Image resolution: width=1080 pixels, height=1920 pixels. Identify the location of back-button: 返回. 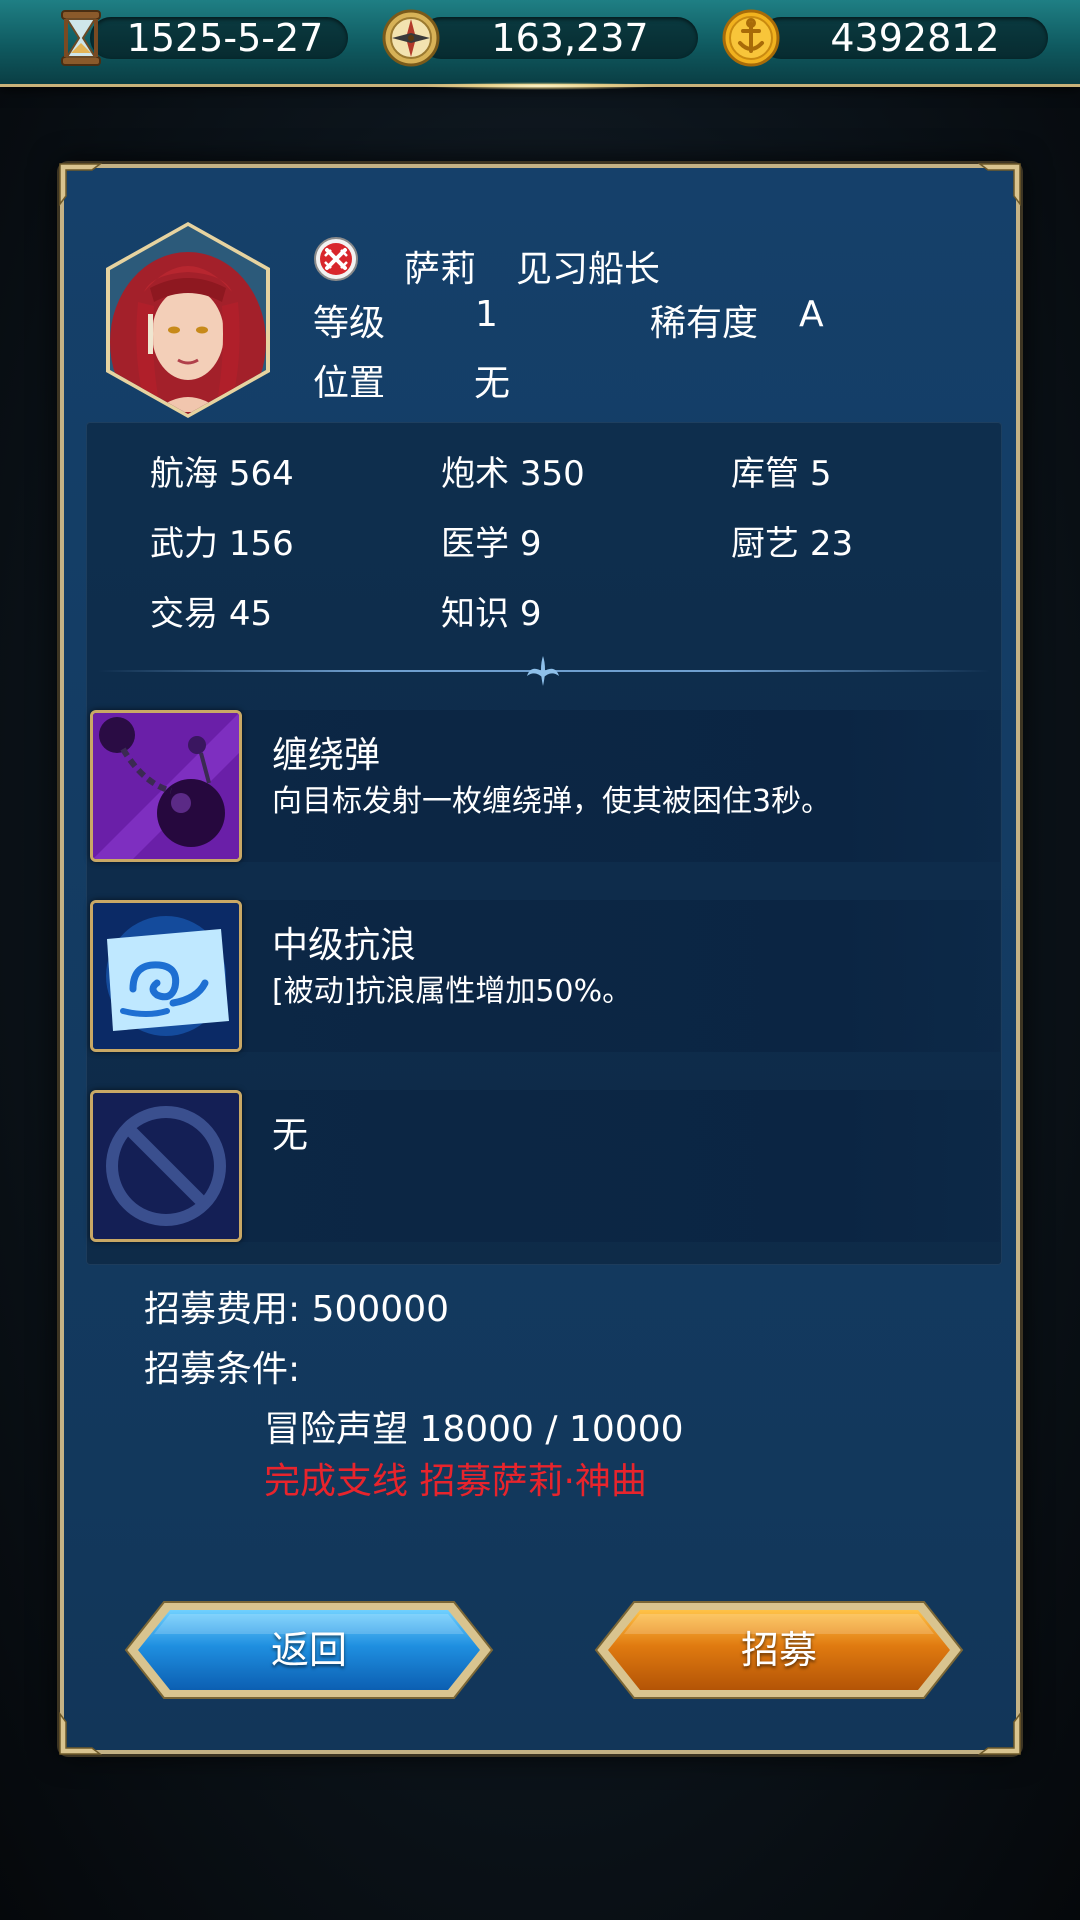
(309, 1650).